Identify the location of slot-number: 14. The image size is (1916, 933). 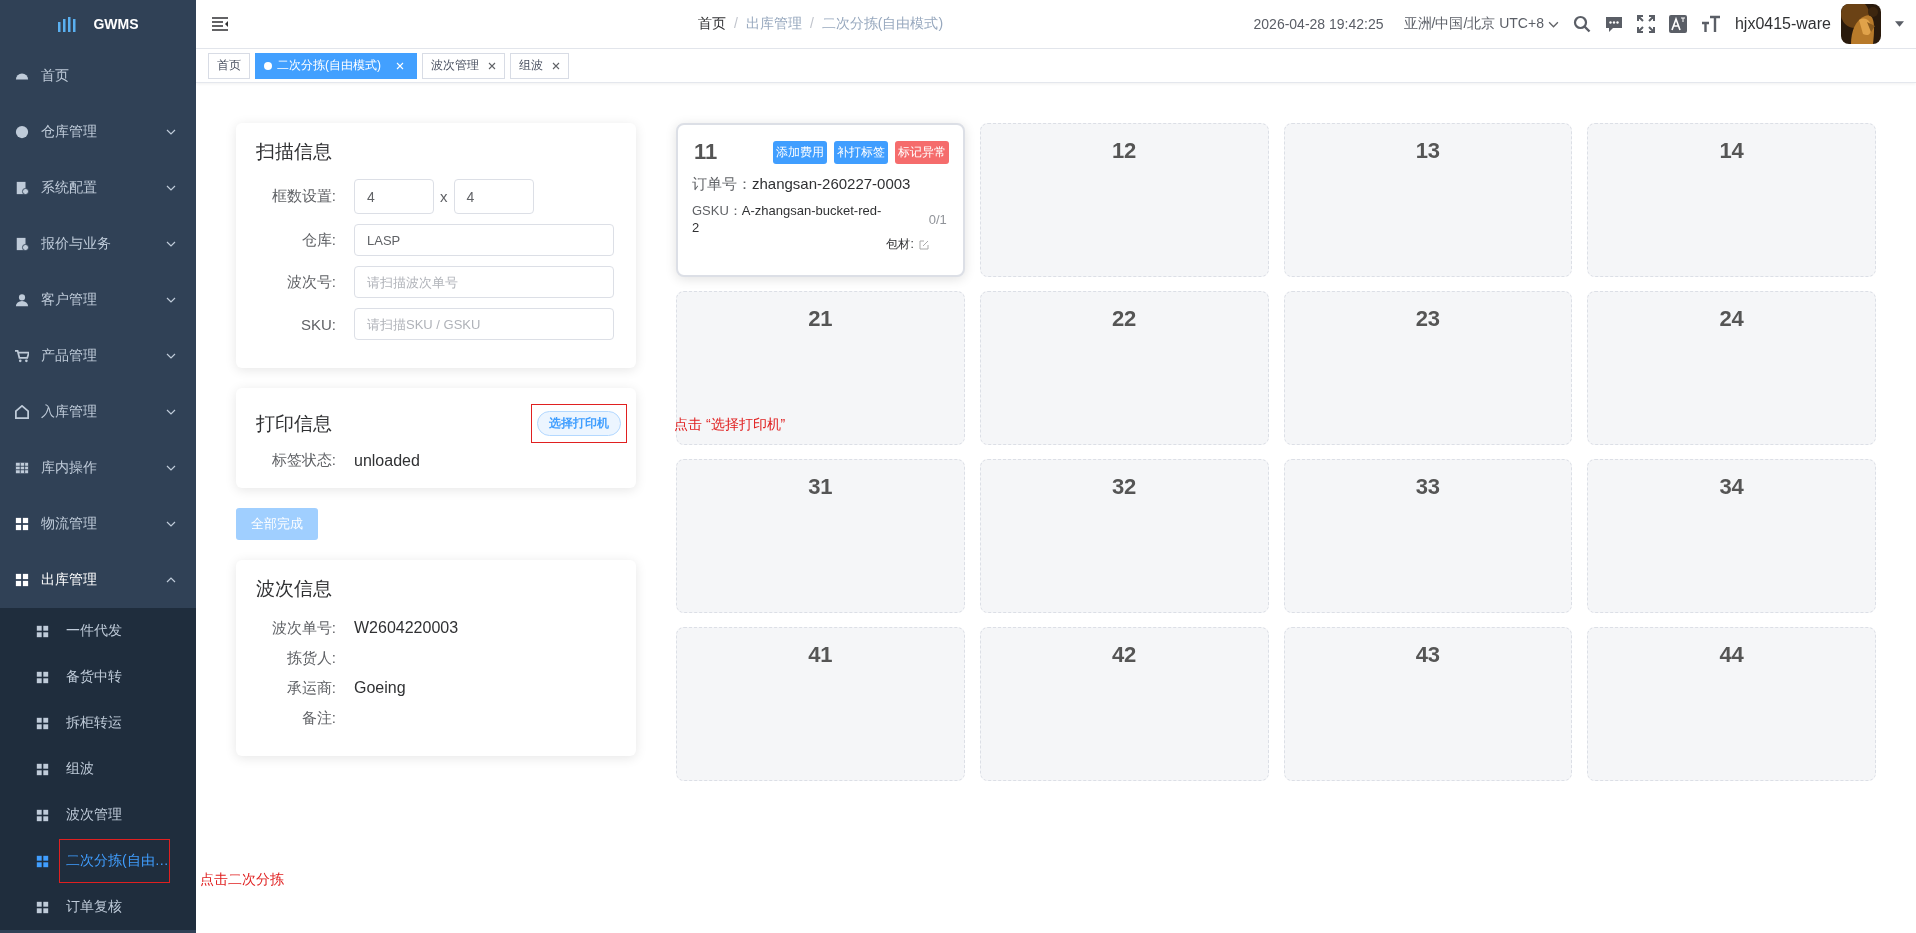
(1731, 151).